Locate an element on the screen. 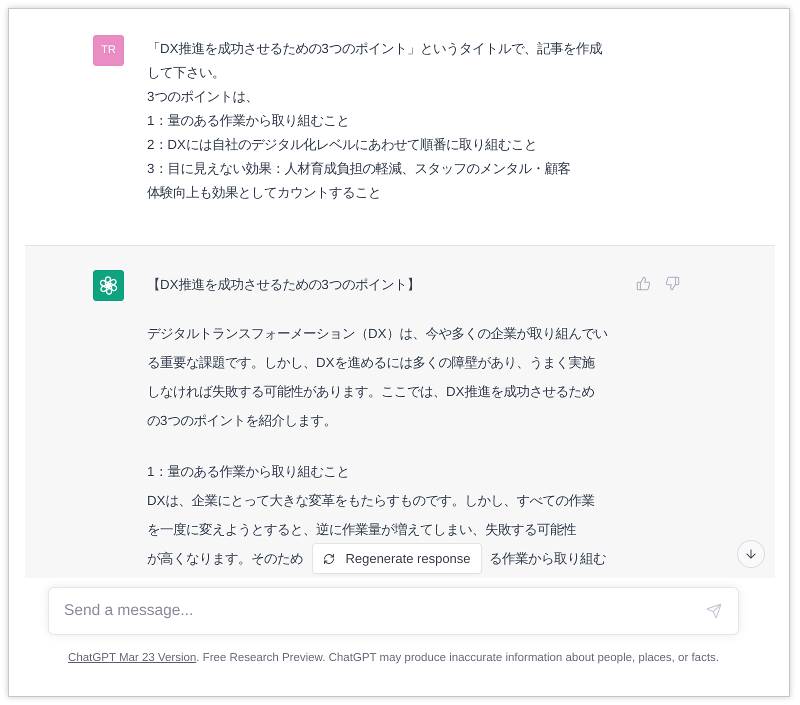  arrow-down-icon is located at coordinates (751, 554).